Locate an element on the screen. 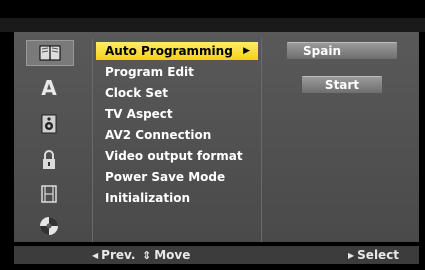 Image resolution: width=425 pixels, height=270 pixels. menu-item-label: Power Save Mode is located at coordinates (165, 177).